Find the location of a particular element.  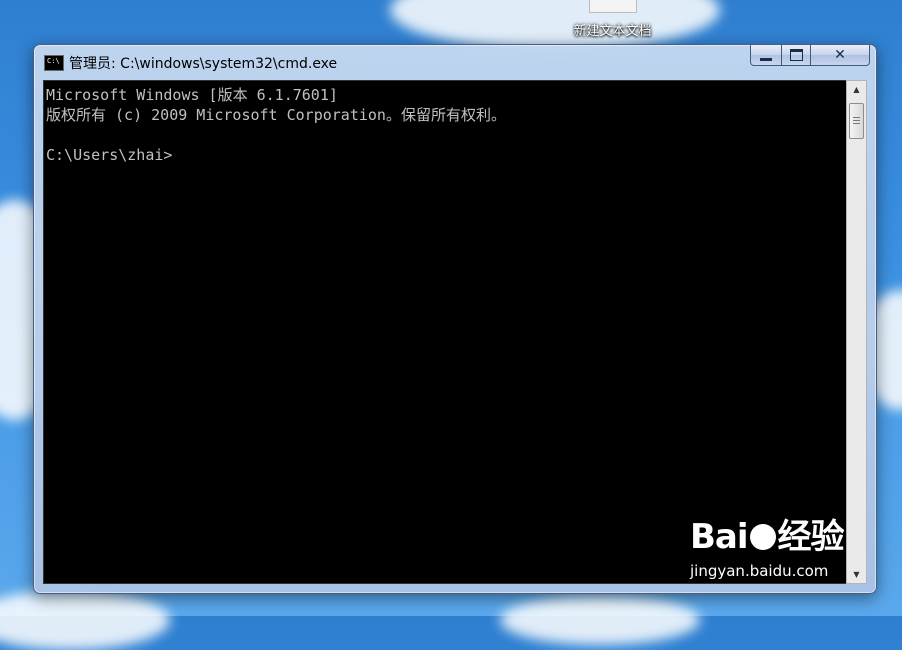

window-title: 管理员: C:\windows\system32\cmd.exe is located at coordinates (203, 64).